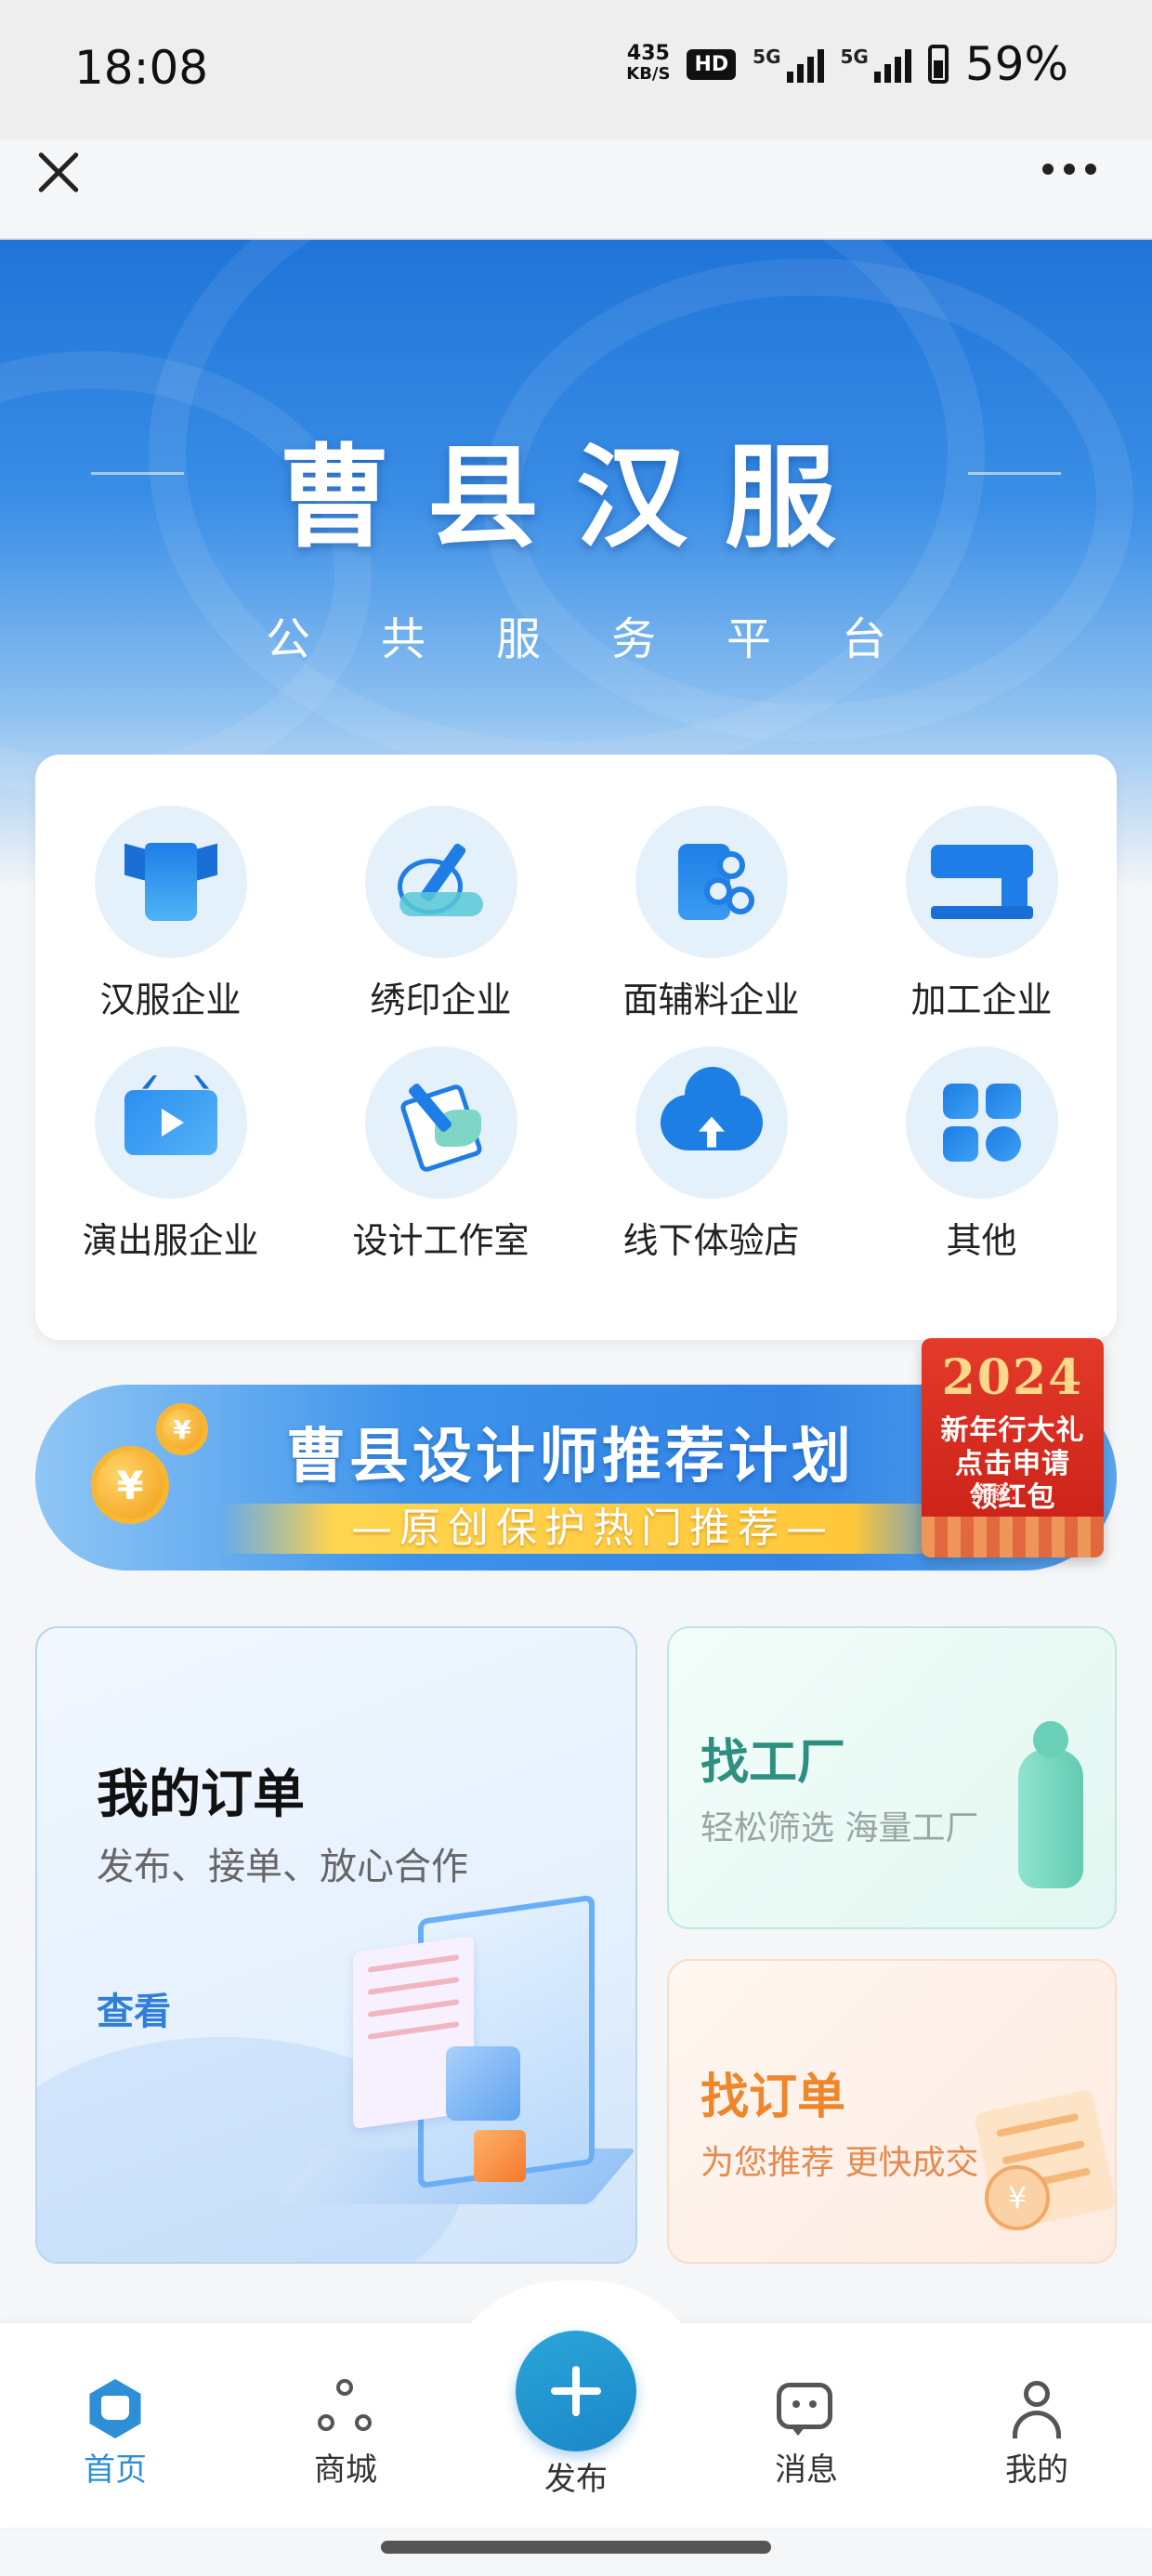 The height and width of the screenshot is (2576, 1152). What do you see at coordinates (1037, 2408) in the screenshot?
I see `user-icon` at bounding box center [1037, 2408].